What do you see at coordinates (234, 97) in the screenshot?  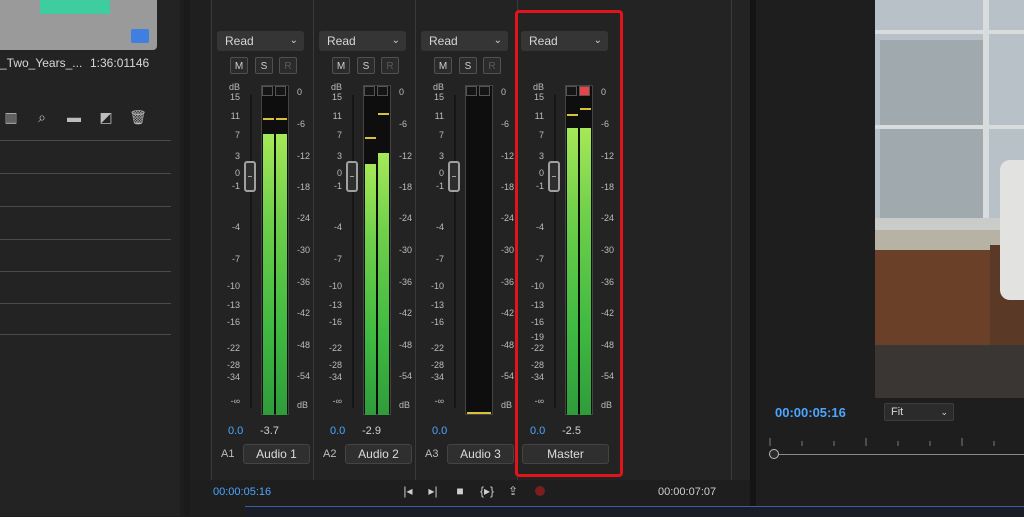 I see `fader-scale-label: 15` at bounding box center [234, 97].